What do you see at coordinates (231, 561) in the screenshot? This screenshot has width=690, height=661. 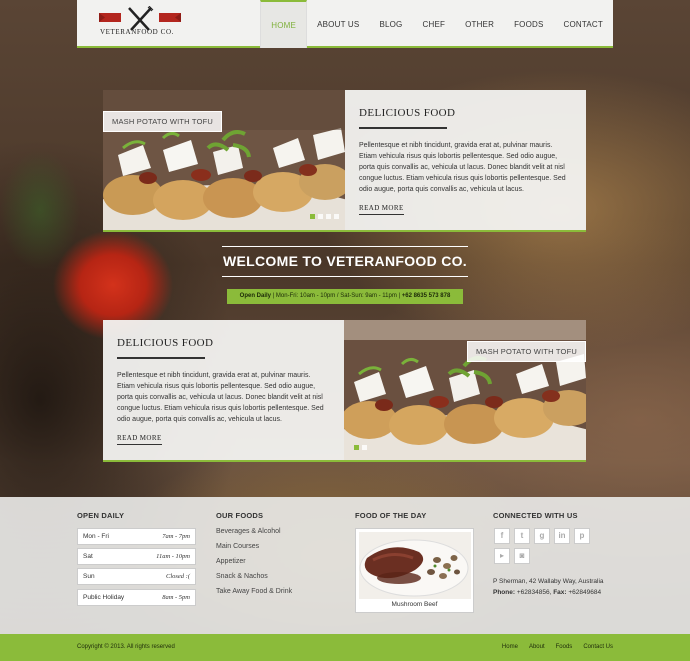 I see `food-link: Appetizer` at bounding box center [231, 561].